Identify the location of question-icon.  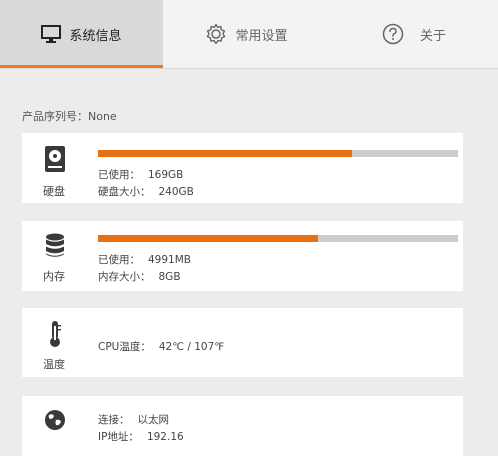
(393, 34).